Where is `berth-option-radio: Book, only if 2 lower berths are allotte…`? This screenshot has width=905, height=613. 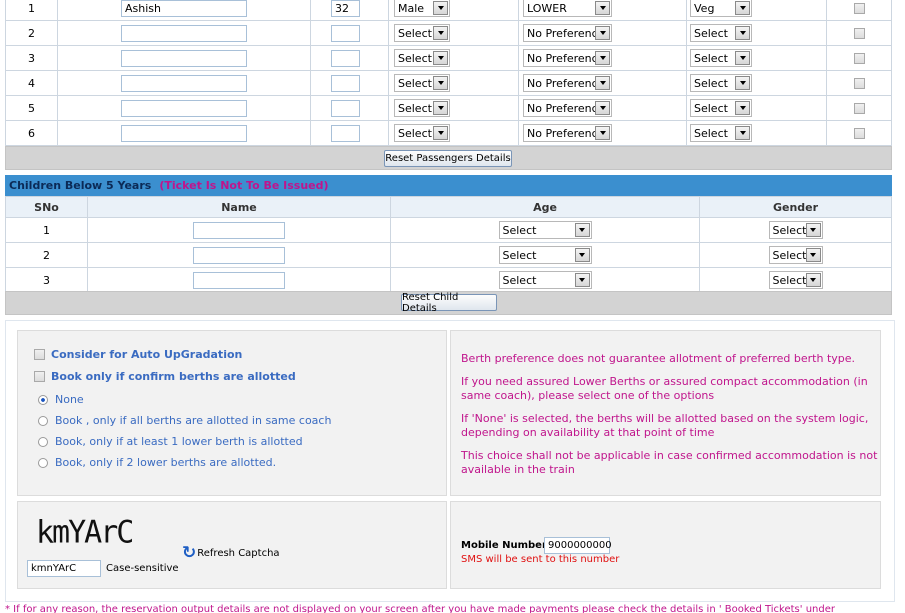
berth-option-radio: Book, only if 2 lower berths are allotte… is located at coordinates (157, 462).